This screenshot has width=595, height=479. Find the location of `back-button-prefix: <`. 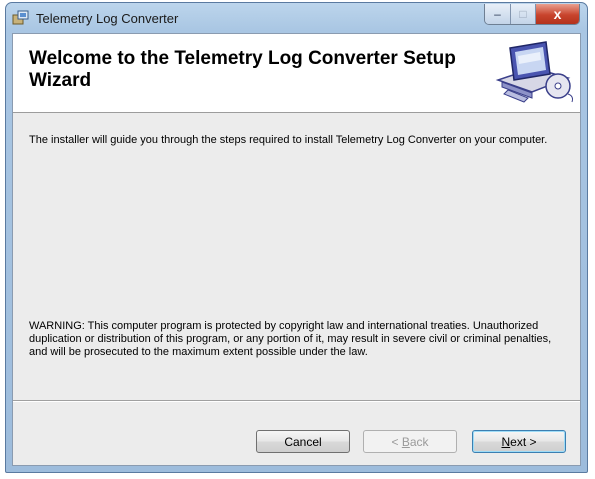

back-button-prefix: < is located at coordinates (396, 441).